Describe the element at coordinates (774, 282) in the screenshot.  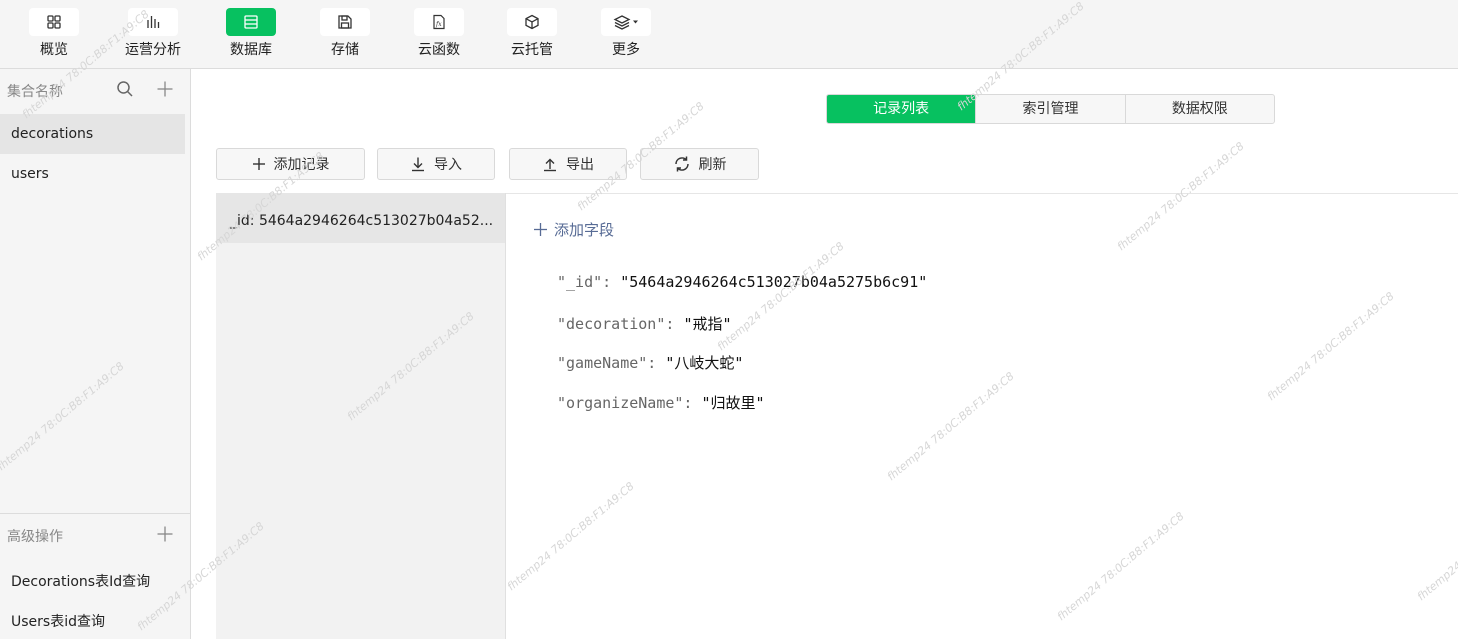
I see `field-value: "5464a2946264c513027b04a5275b6c91"` at that location.